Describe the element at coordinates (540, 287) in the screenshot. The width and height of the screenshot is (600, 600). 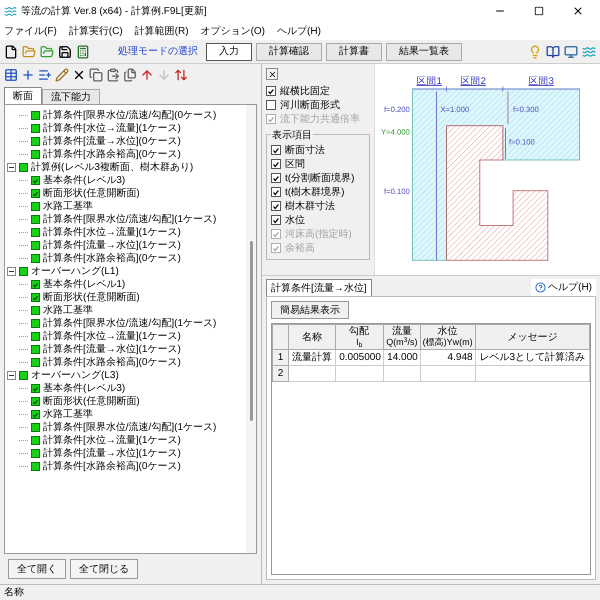
I see `help-icon` at that location.